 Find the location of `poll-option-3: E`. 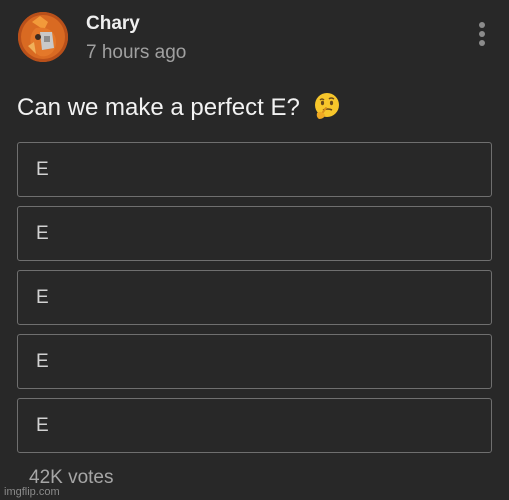

poll-option-3: E is located at coordinates (254, 297).